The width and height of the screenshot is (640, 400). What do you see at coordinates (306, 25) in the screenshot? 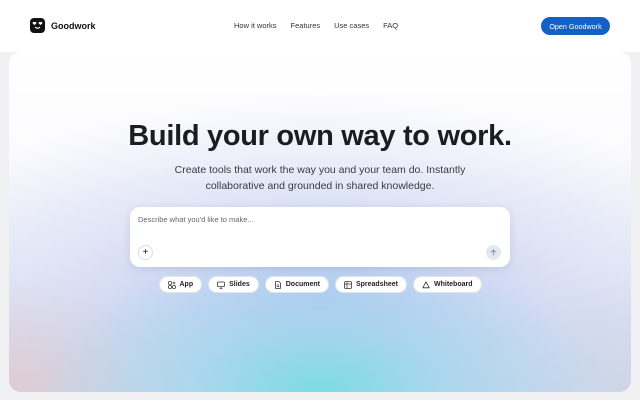
I see `nav-link-features: Features` at bounding box center [306, 25].